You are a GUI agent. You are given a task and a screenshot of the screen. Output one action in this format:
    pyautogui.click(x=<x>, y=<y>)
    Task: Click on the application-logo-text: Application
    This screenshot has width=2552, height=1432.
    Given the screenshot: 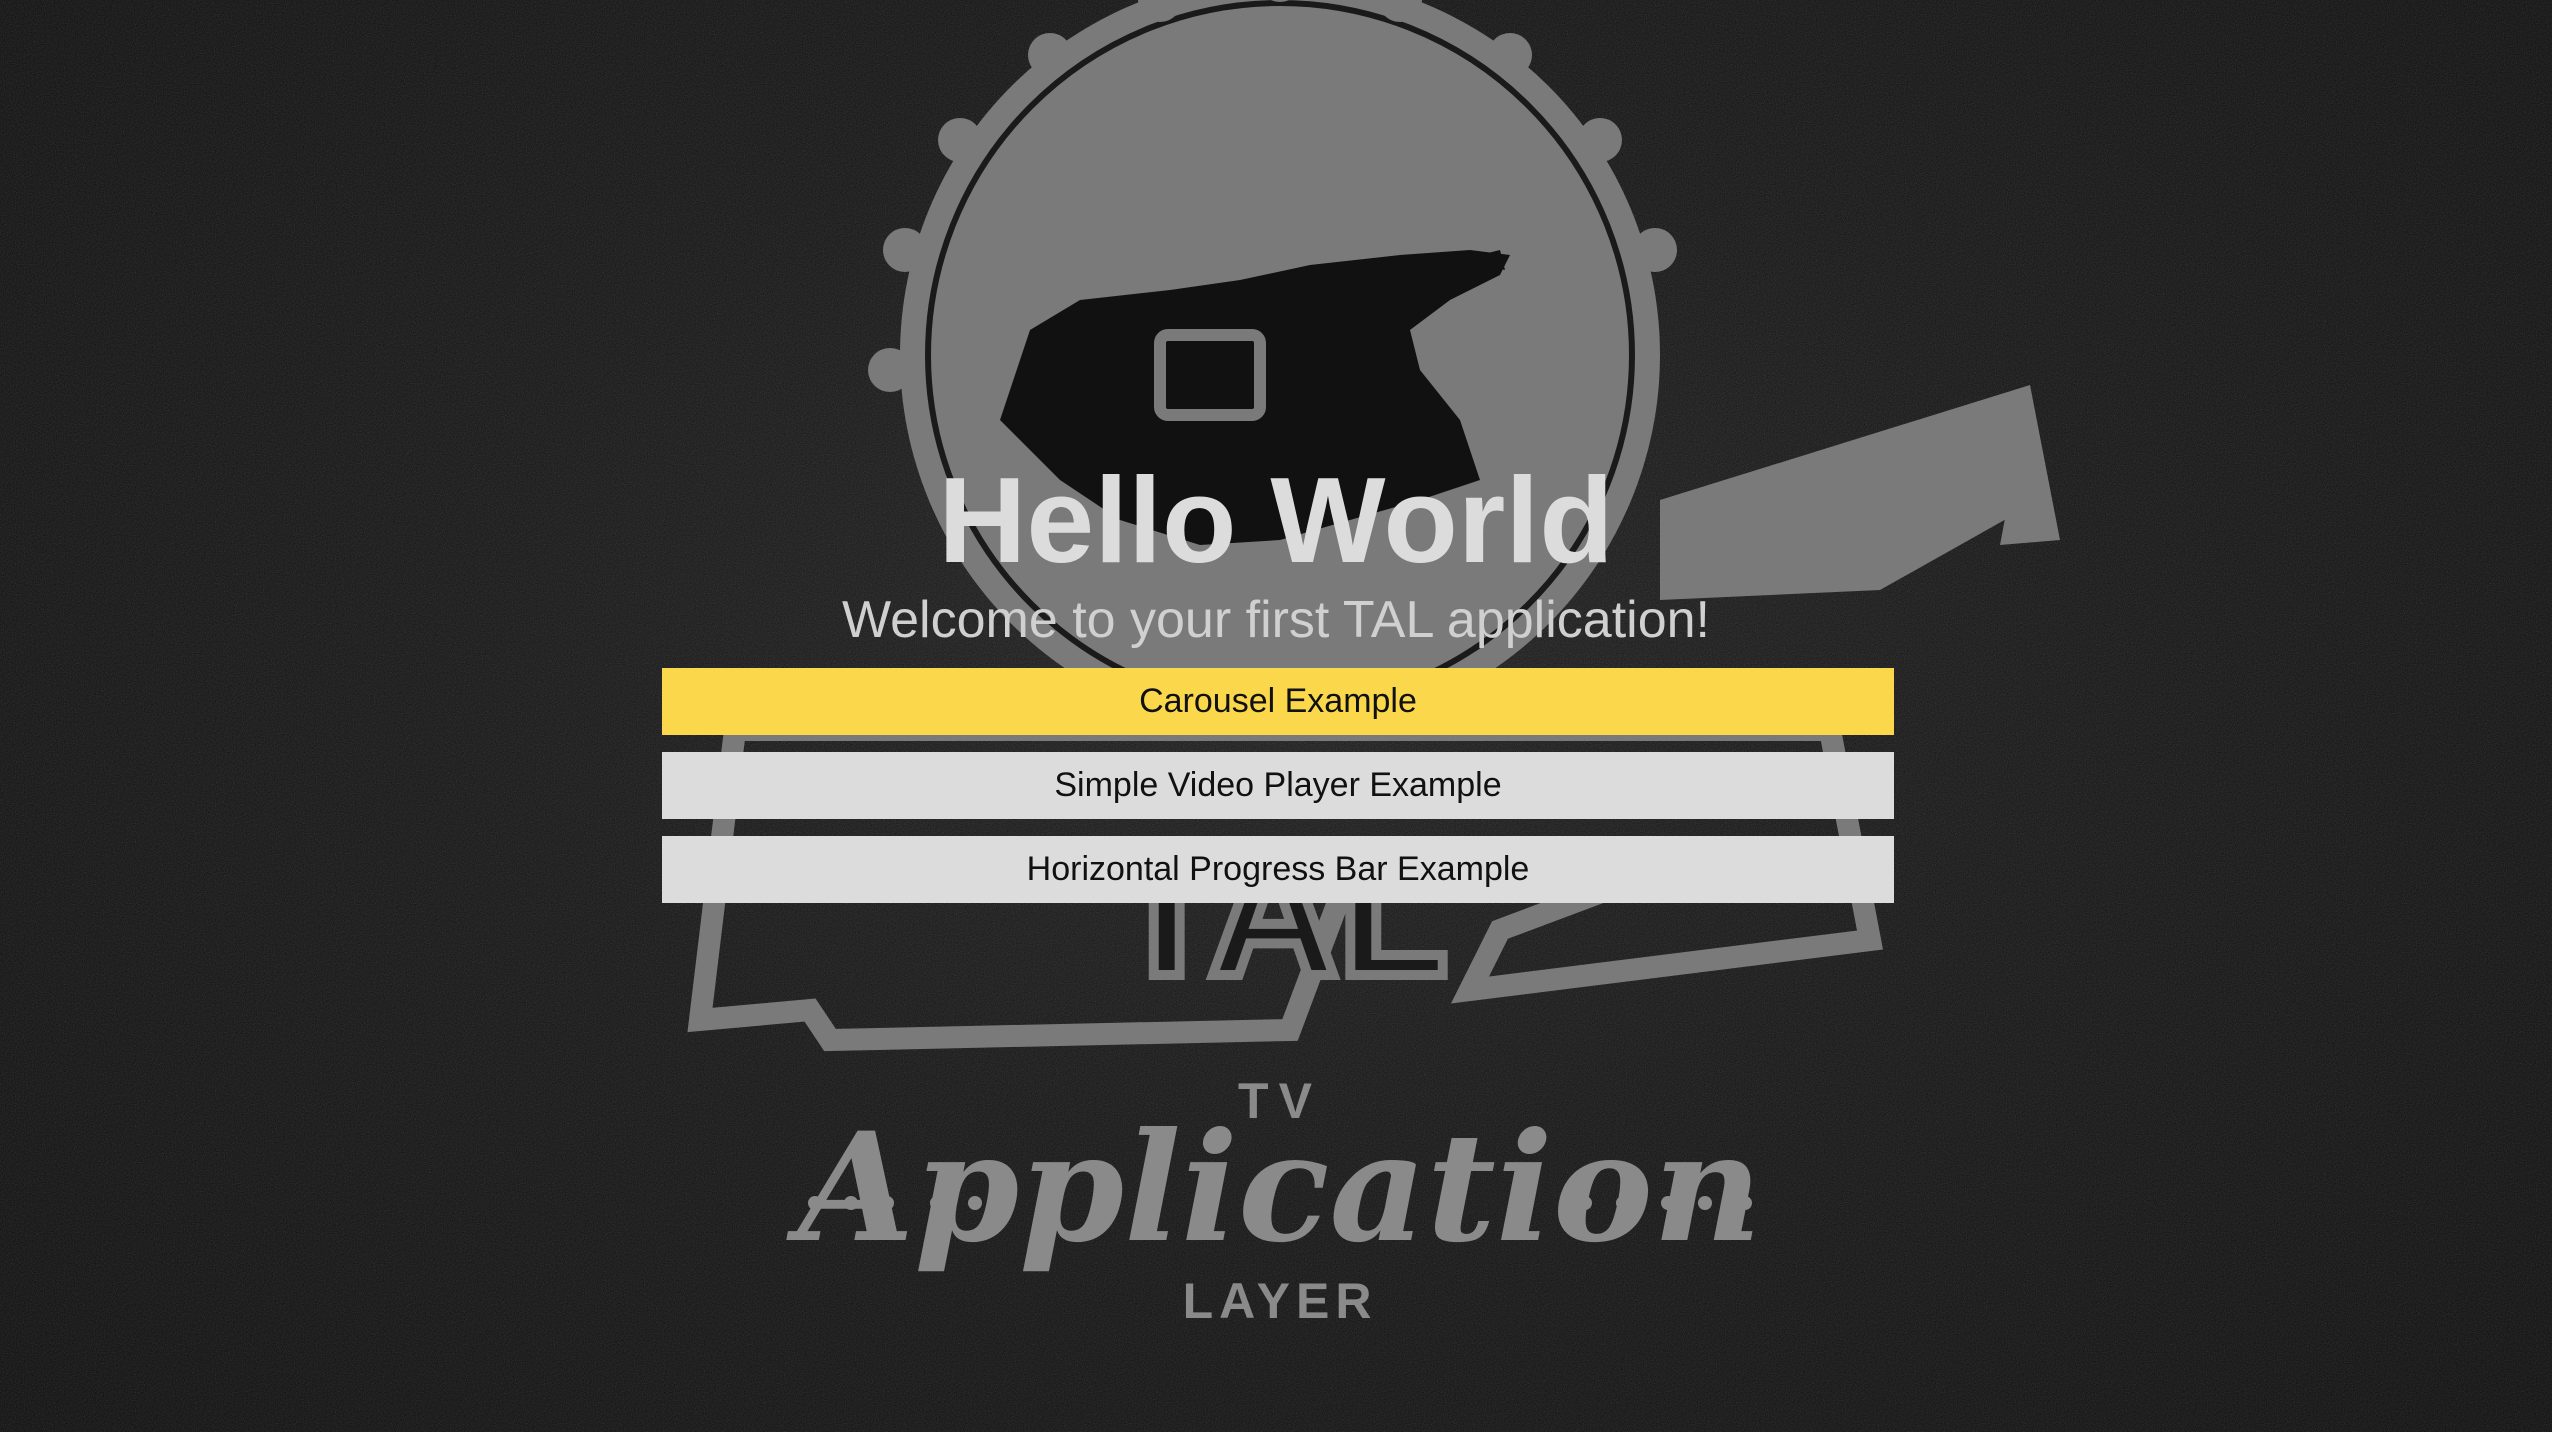 What is the action you would take?
    pyautogui.click(x=1274, y=1188)
    